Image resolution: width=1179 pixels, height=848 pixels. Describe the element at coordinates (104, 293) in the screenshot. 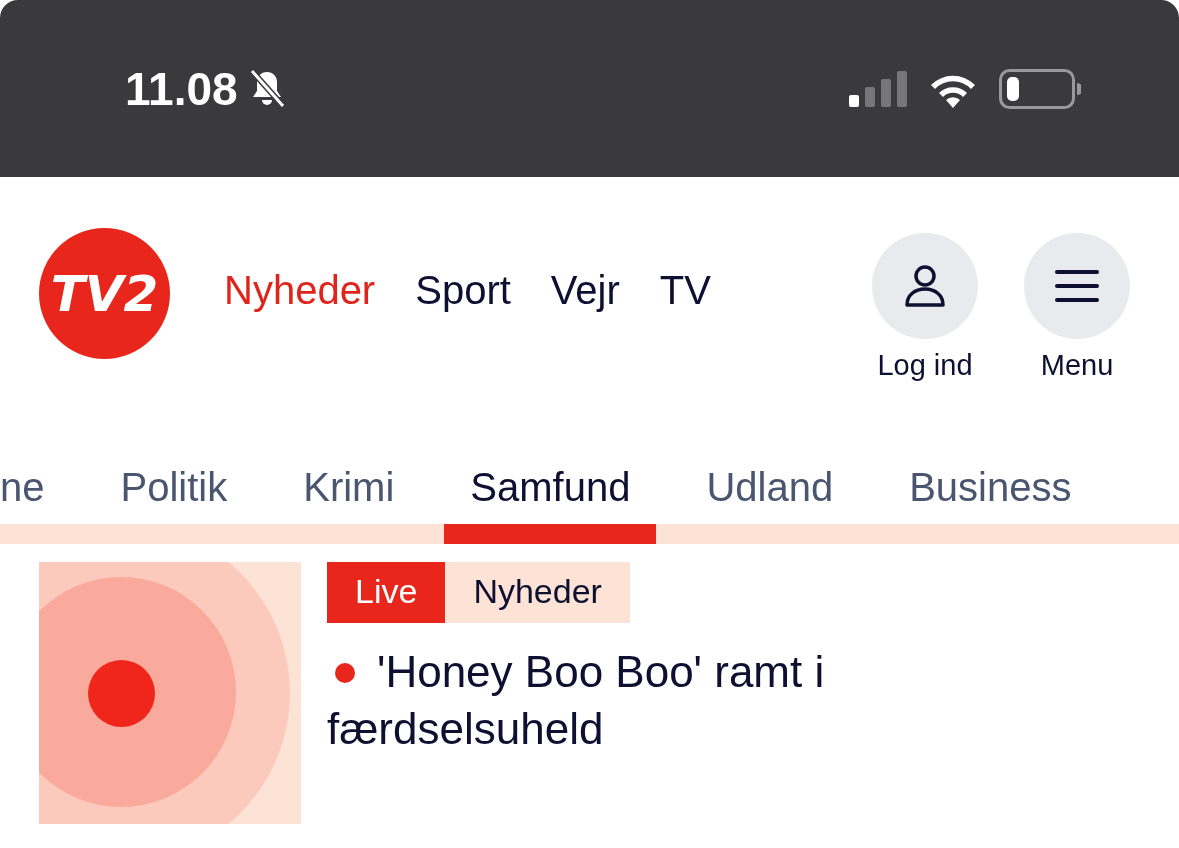

I see `logo: TV2` at that location.